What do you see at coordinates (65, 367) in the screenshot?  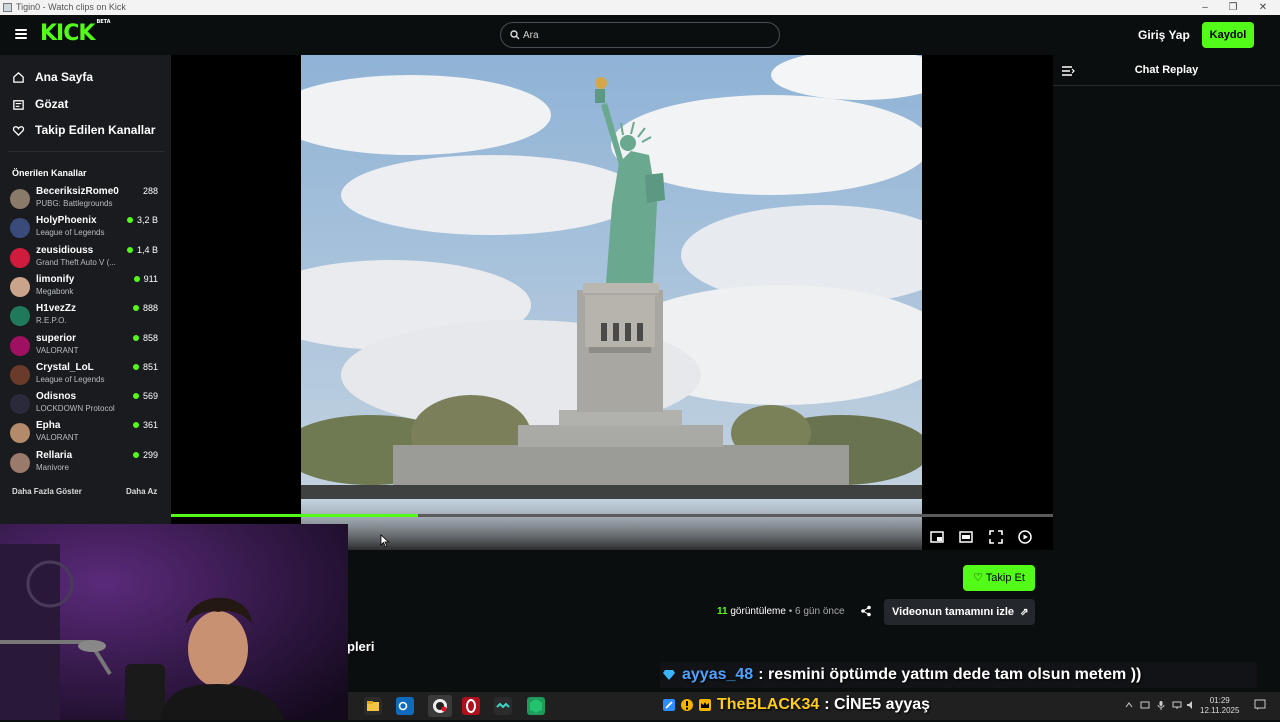 I see `channel-name: Crystal_LoL` at bounding box center [65, 367].